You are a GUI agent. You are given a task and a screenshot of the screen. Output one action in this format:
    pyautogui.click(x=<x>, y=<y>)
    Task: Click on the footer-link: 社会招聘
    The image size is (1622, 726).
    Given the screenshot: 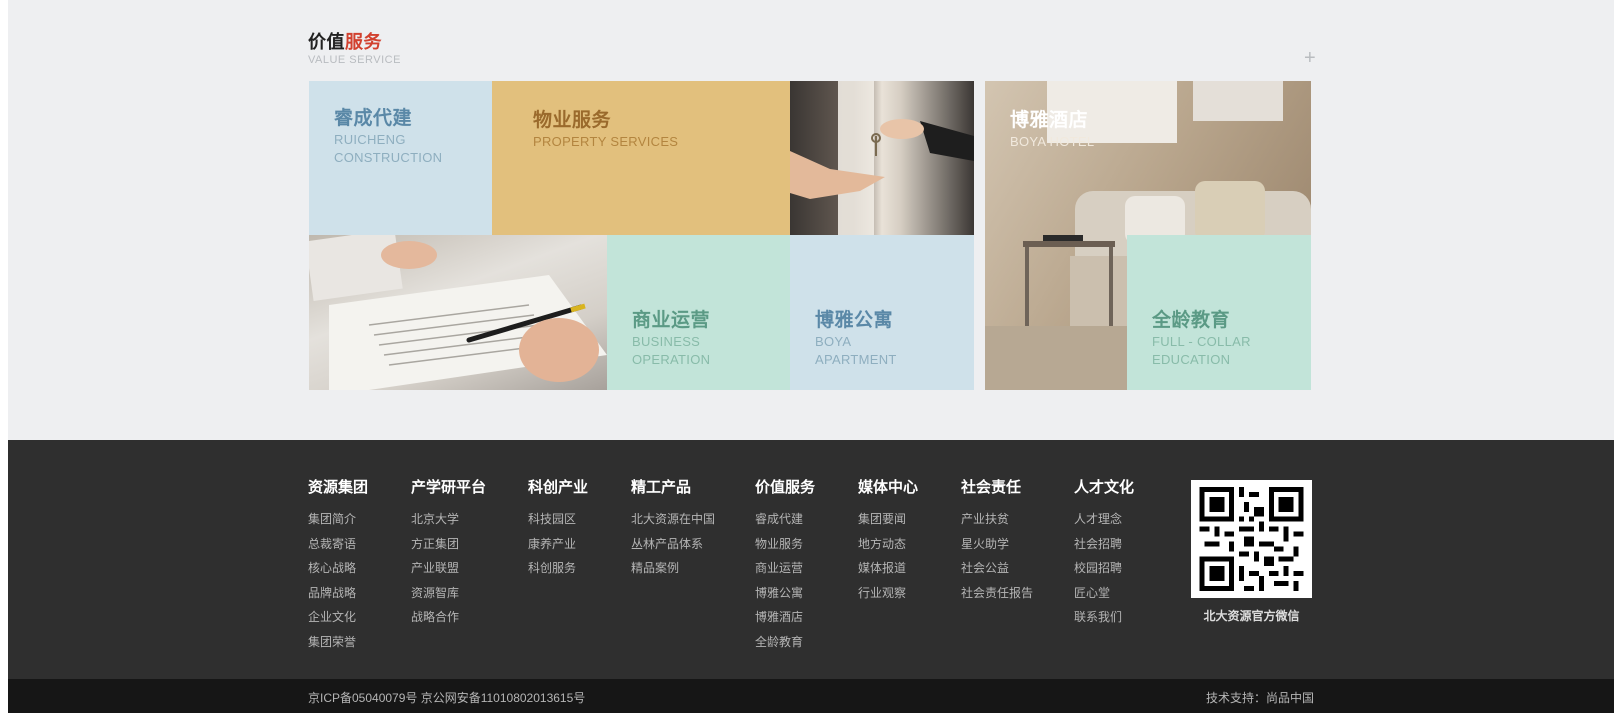 What is the action you would take?
    pyautogui.click(x=1104, y=544)
    